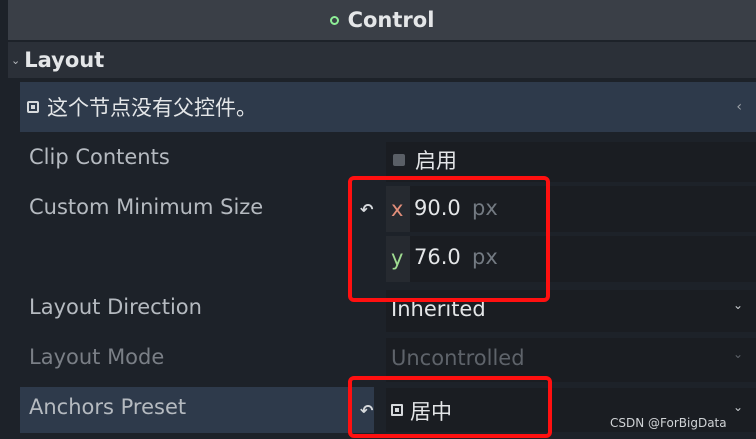  I want to click on layout-direction-value: Inherited, so click(438, 309).